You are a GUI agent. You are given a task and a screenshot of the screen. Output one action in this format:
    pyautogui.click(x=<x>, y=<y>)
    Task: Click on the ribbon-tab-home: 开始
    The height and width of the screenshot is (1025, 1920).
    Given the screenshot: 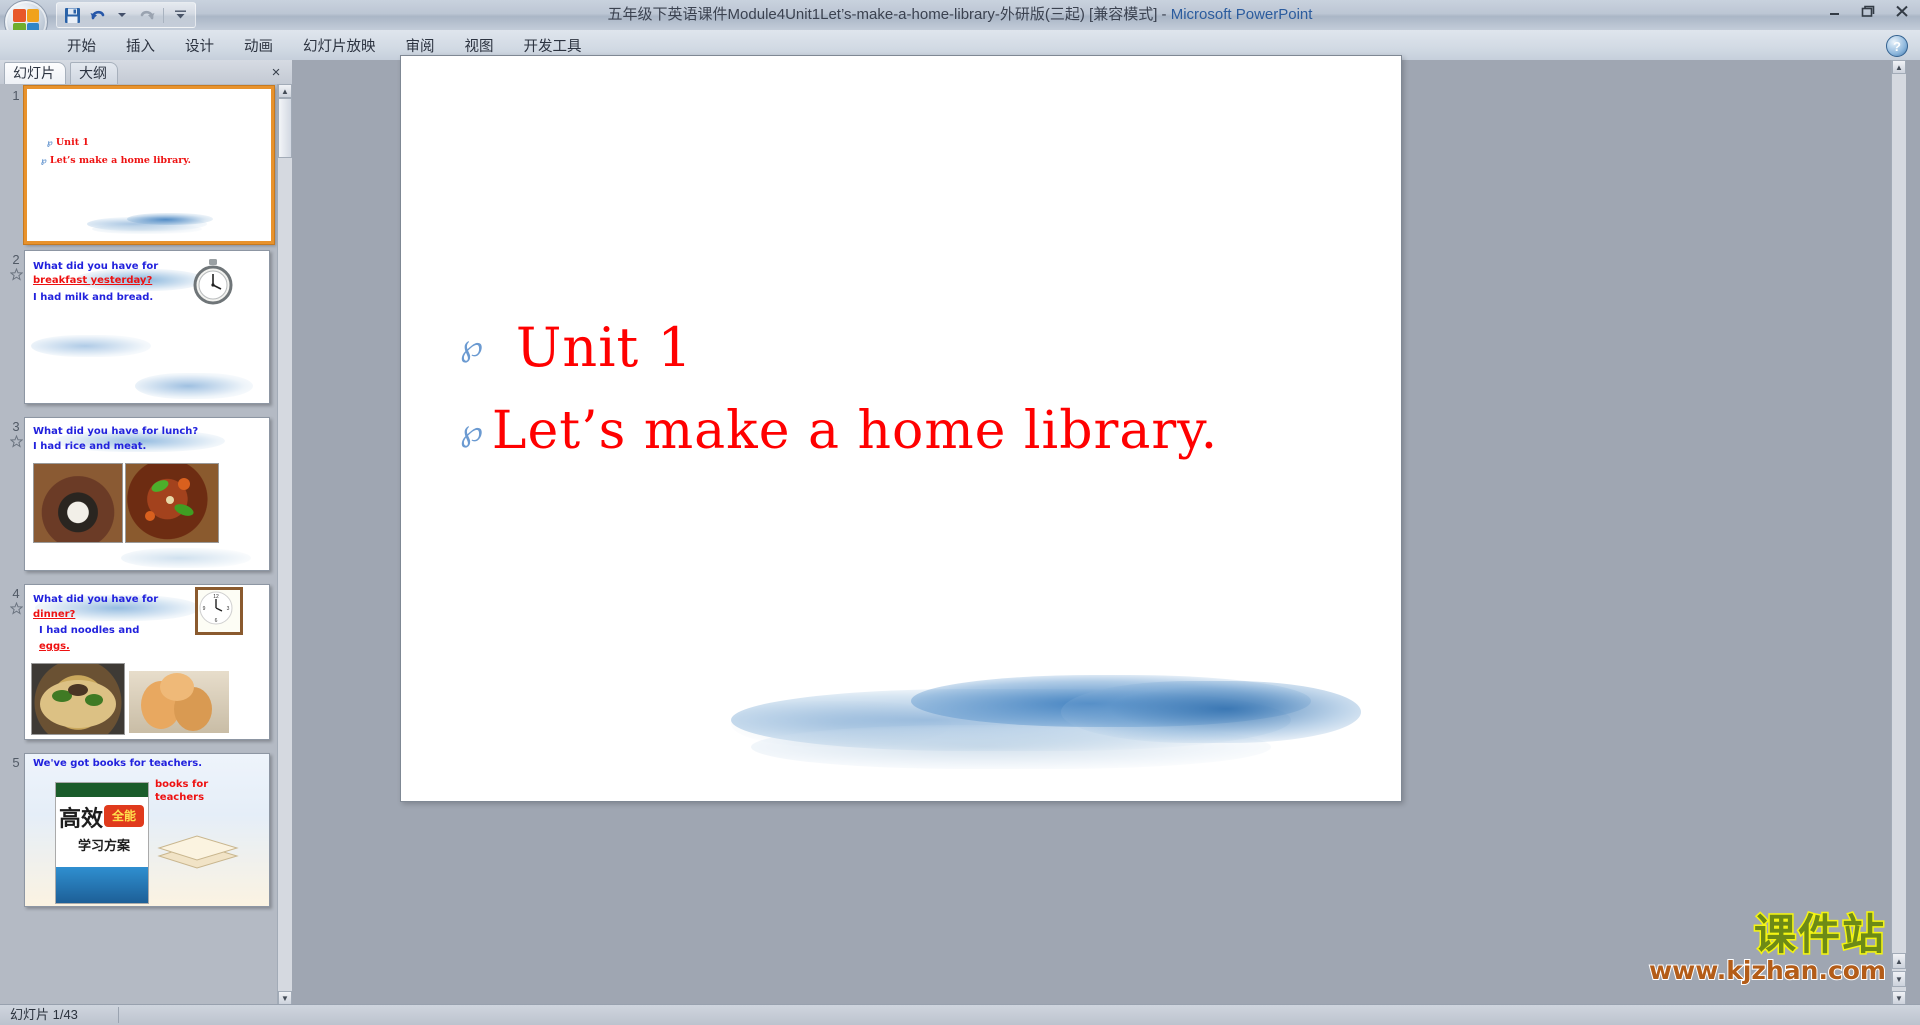 What is the action you would take?
    pyautogui.click(x=81, y=47)
    